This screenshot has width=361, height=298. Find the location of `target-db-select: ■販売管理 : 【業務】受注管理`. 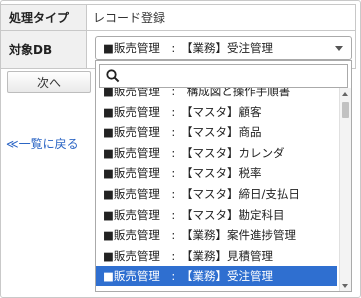

target-db-select: ■販売管理 : 【業務】受注管理 is located at coordinates (223, 48).